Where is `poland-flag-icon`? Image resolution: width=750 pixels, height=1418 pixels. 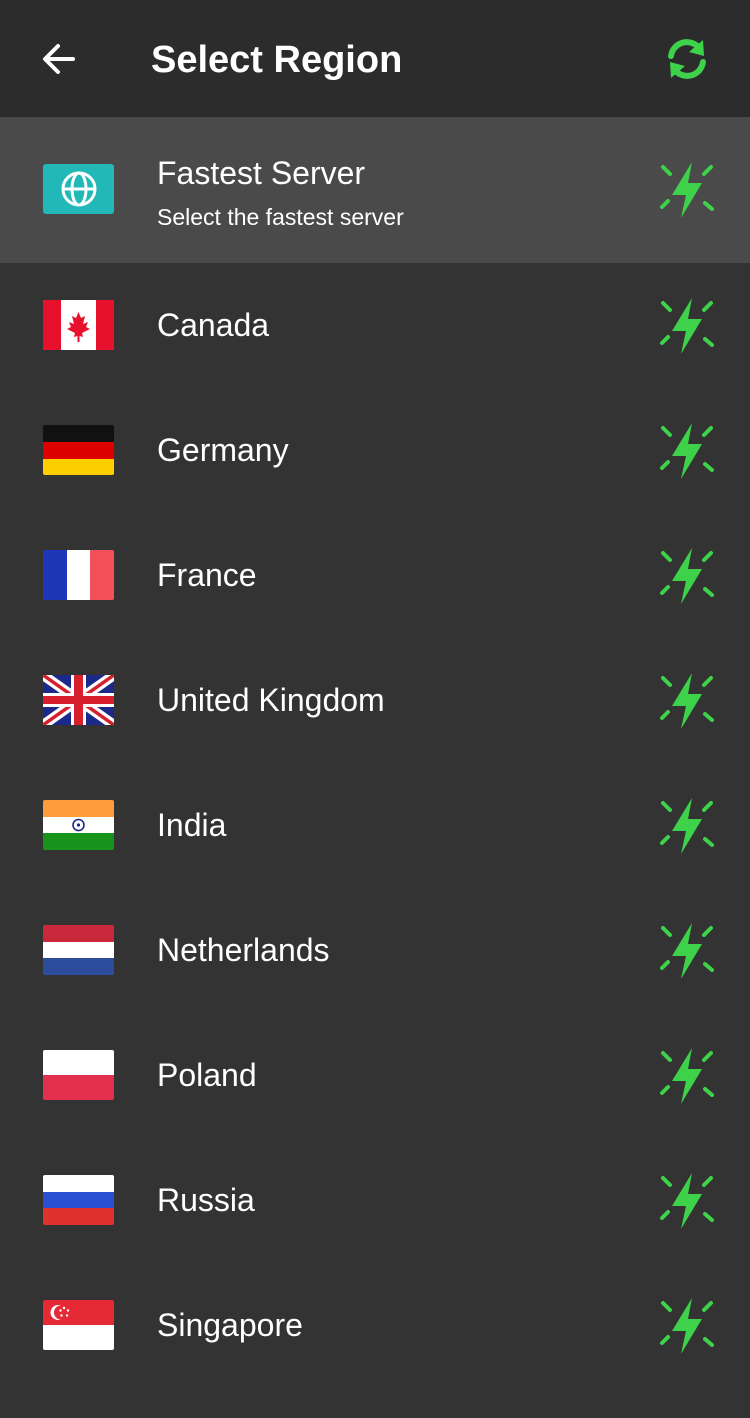 poland-flag-icon is located at coordinates (78, 1075).